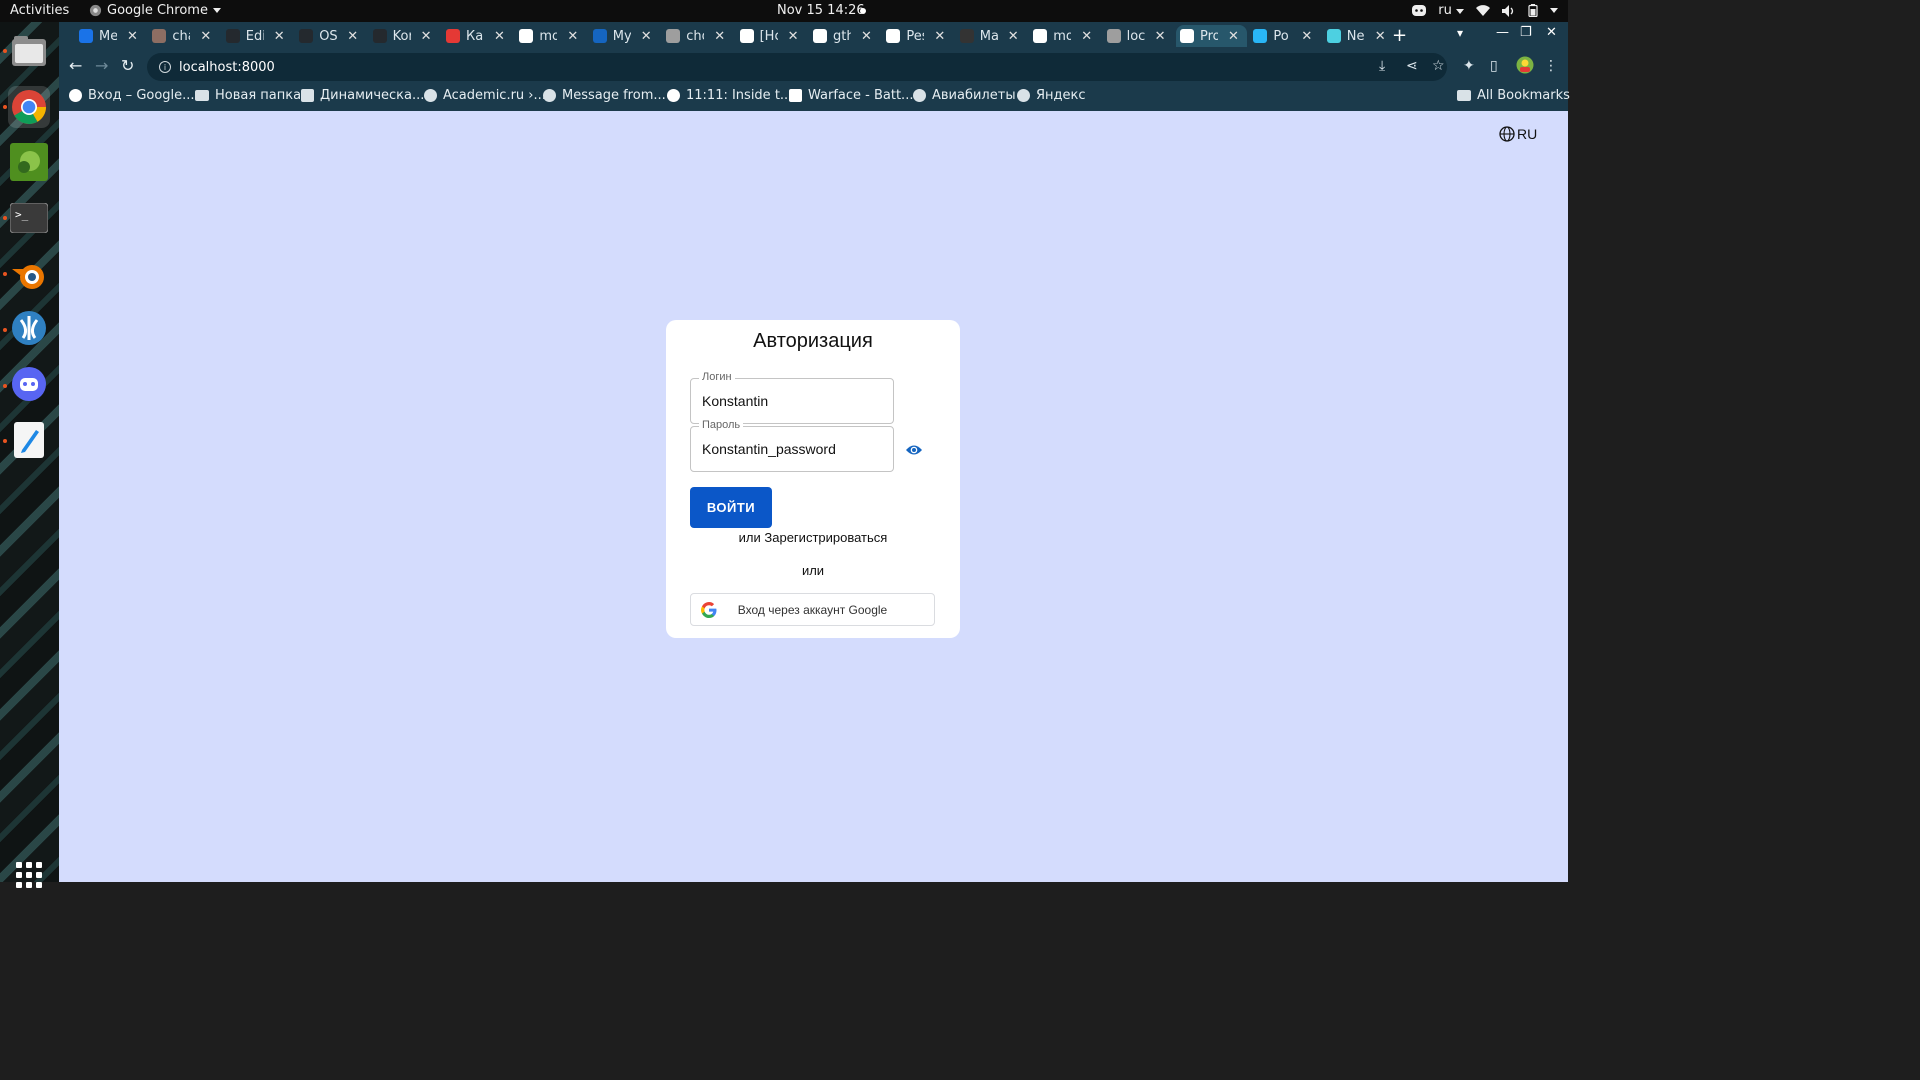  I want to click on bookmark-label: Новая папка, so click(258, 95).